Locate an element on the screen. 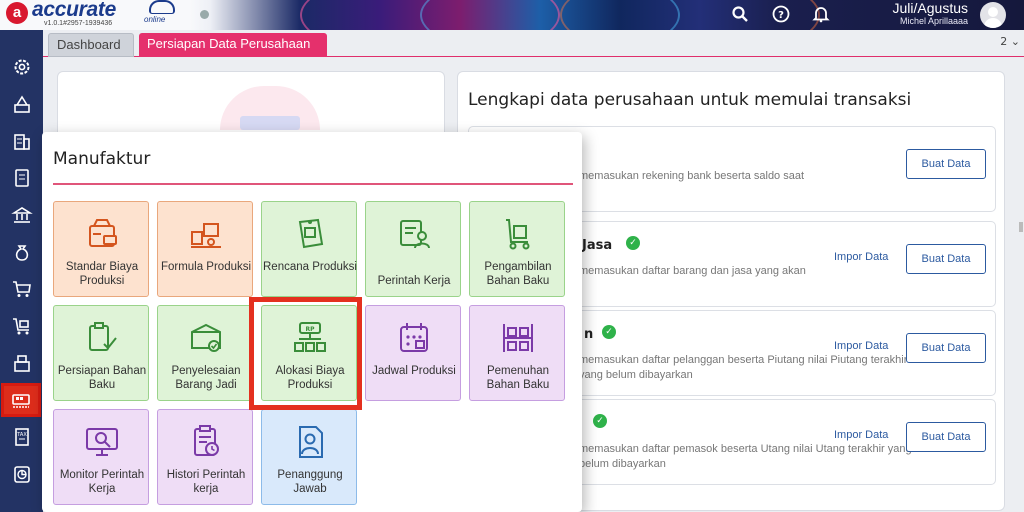 The width and height of the screenshot is (1024, 512). sidebar-item-tax: TAX is located at coordinates (21, 437).